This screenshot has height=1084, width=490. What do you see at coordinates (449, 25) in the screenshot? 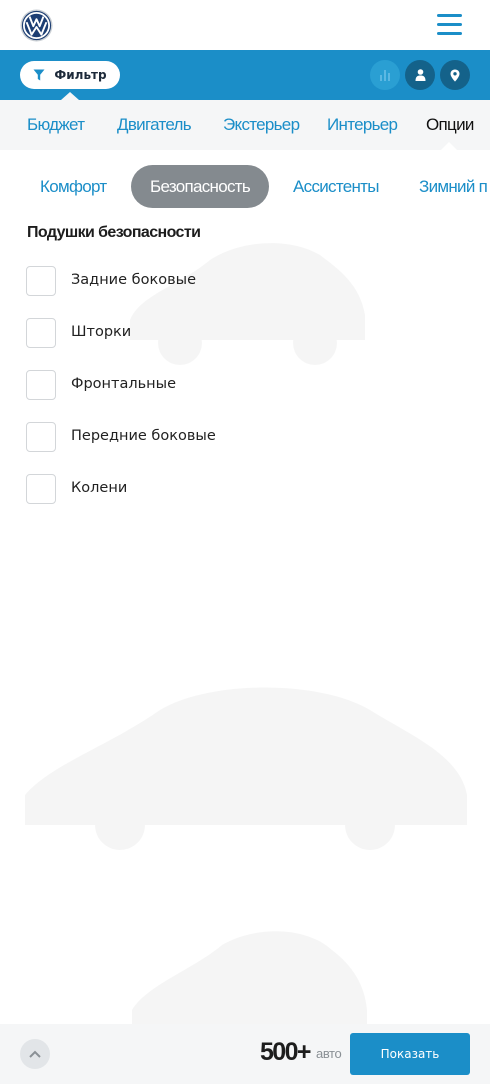
I see `hamburger-menu-icon` at bounding box center [449, 25].